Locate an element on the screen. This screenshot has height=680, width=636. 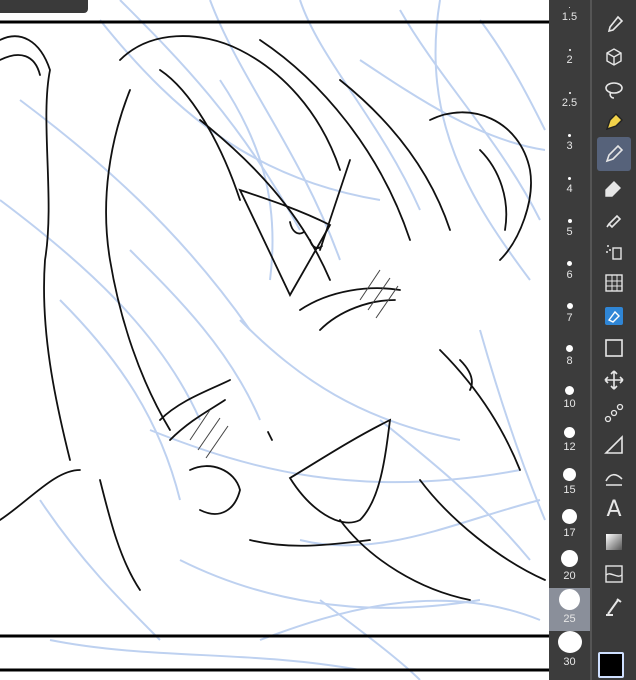
eyedropper-tool-button is located at coordinates (614, 25).